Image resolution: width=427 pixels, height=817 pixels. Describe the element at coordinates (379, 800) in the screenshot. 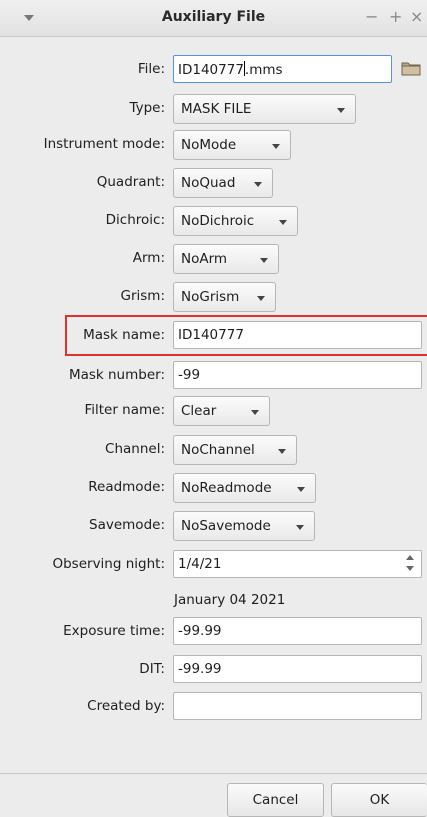

I see `ok-button: OK` at that location.